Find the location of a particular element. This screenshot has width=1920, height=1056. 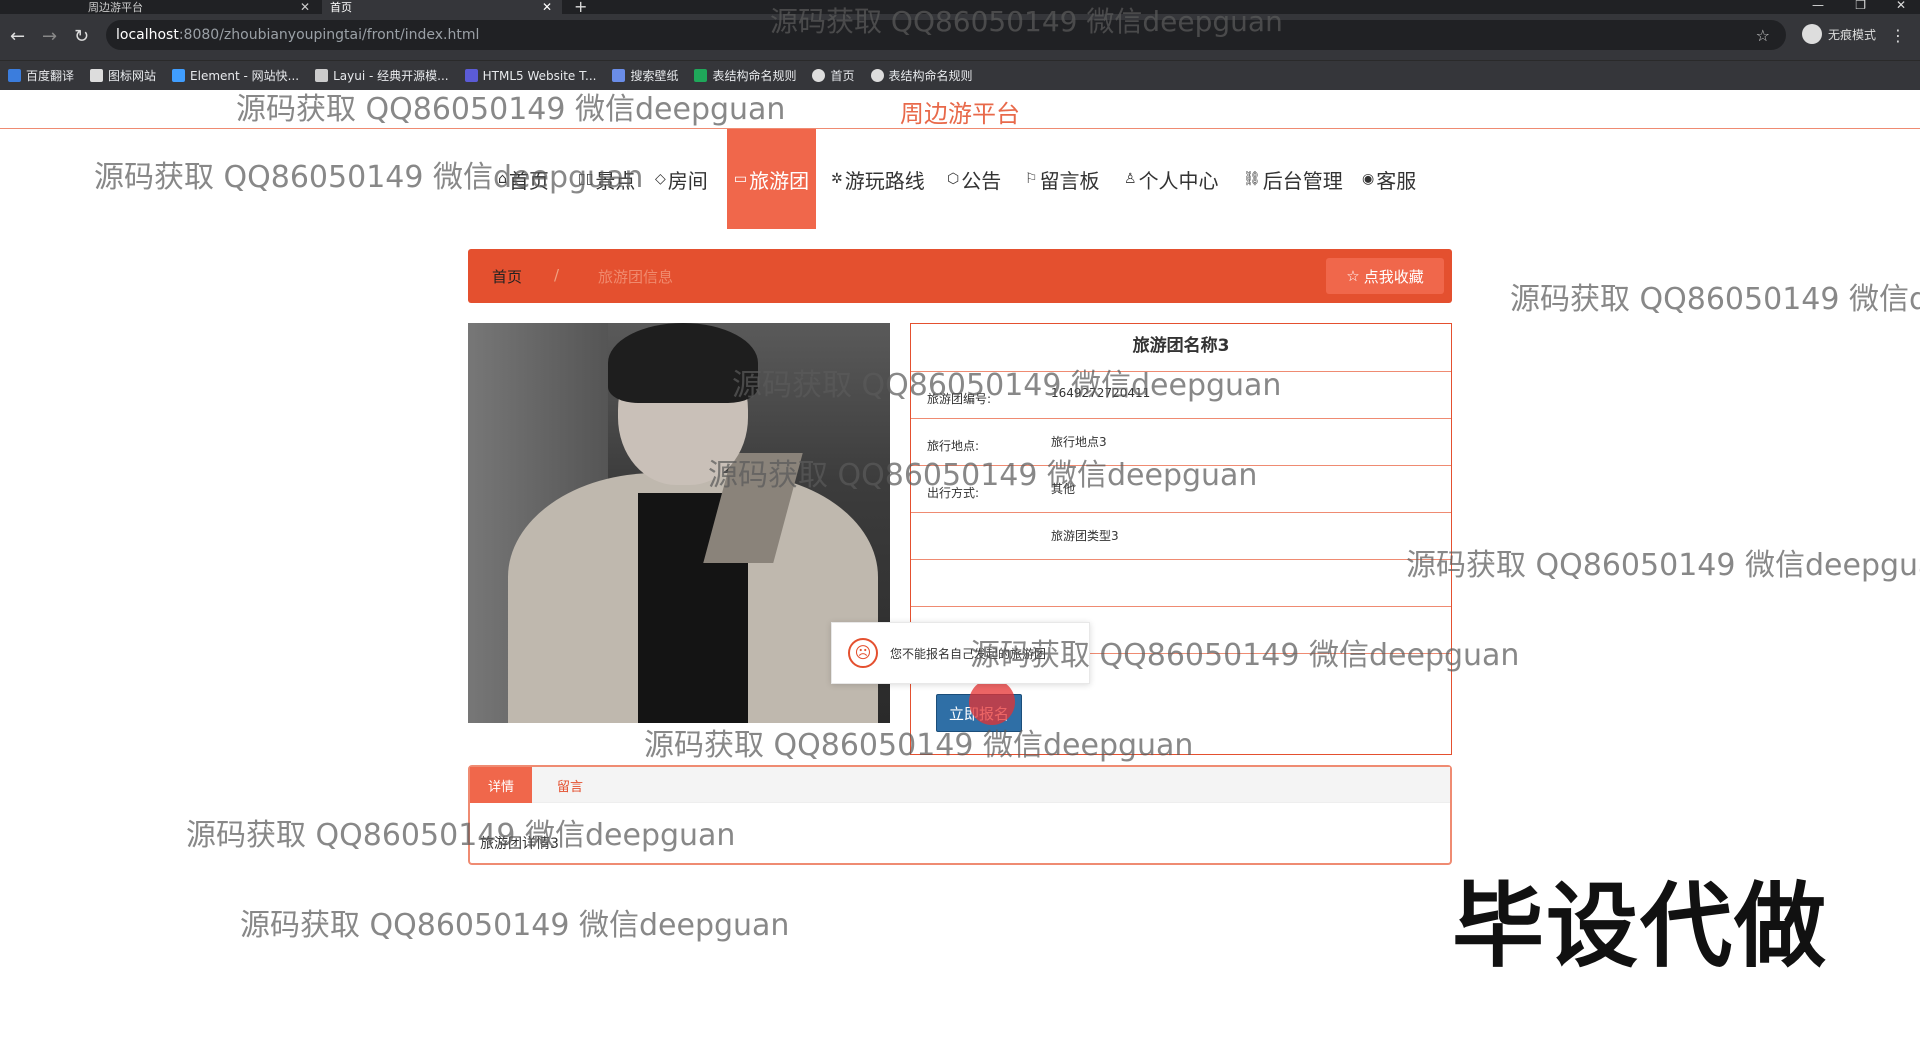

maximize-icon: ❐ is located at coordinates (1860, 6).